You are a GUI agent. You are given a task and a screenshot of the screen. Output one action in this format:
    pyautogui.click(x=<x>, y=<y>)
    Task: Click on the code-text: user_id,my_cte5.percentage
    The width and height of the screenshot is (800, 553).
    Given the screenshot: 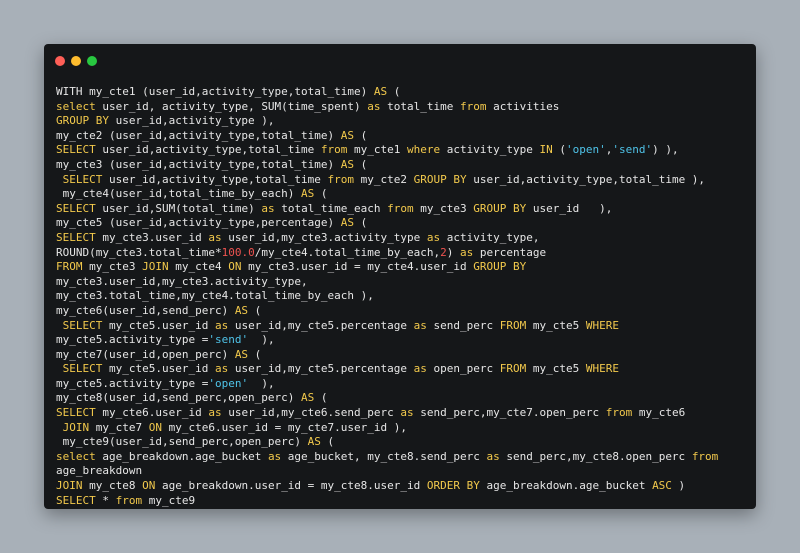 What is the action you would take?
    pyautogui.click(x=321, y=325)
    